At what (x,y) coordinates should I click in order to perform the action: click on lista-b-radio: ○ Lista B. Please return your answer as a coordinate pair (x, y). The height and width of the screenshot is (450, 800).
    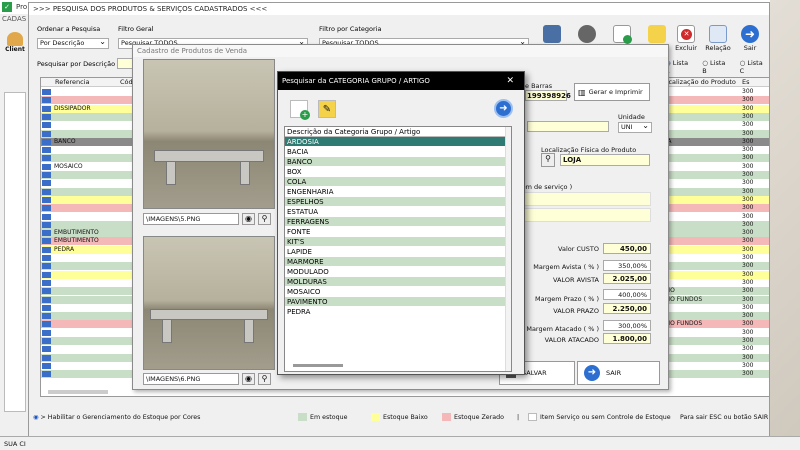
    Looking at the image, I should click on (716, 67).